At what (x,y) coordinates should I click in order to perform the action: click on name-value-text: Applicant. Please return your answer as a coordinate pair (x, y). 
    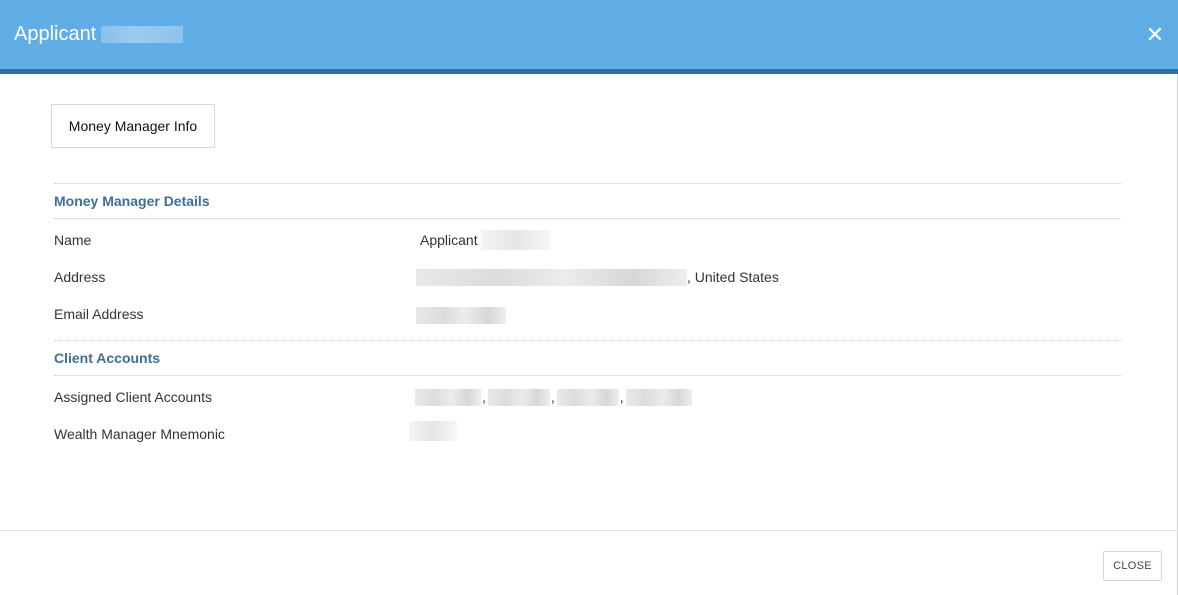
    Looking at the image, I should click on (449, 240).